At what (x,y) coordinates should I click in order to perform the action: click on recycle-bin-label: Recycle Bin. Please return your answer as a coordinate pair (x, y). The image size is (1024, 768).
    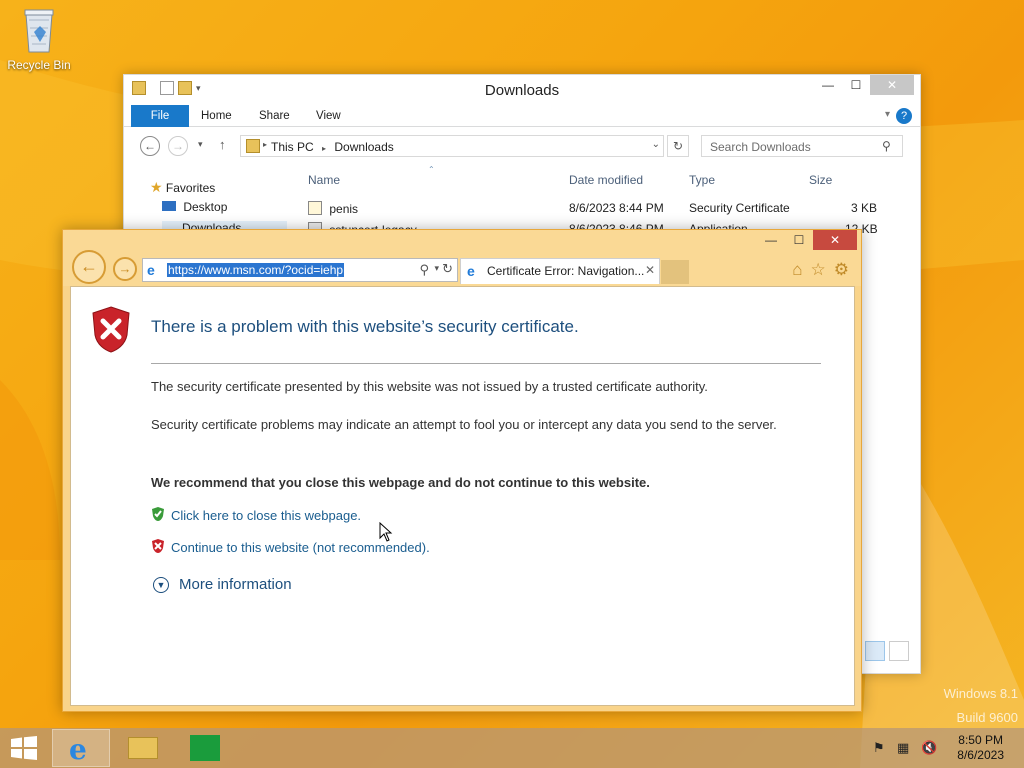
    Looking at the image, I should click on (39, 65).